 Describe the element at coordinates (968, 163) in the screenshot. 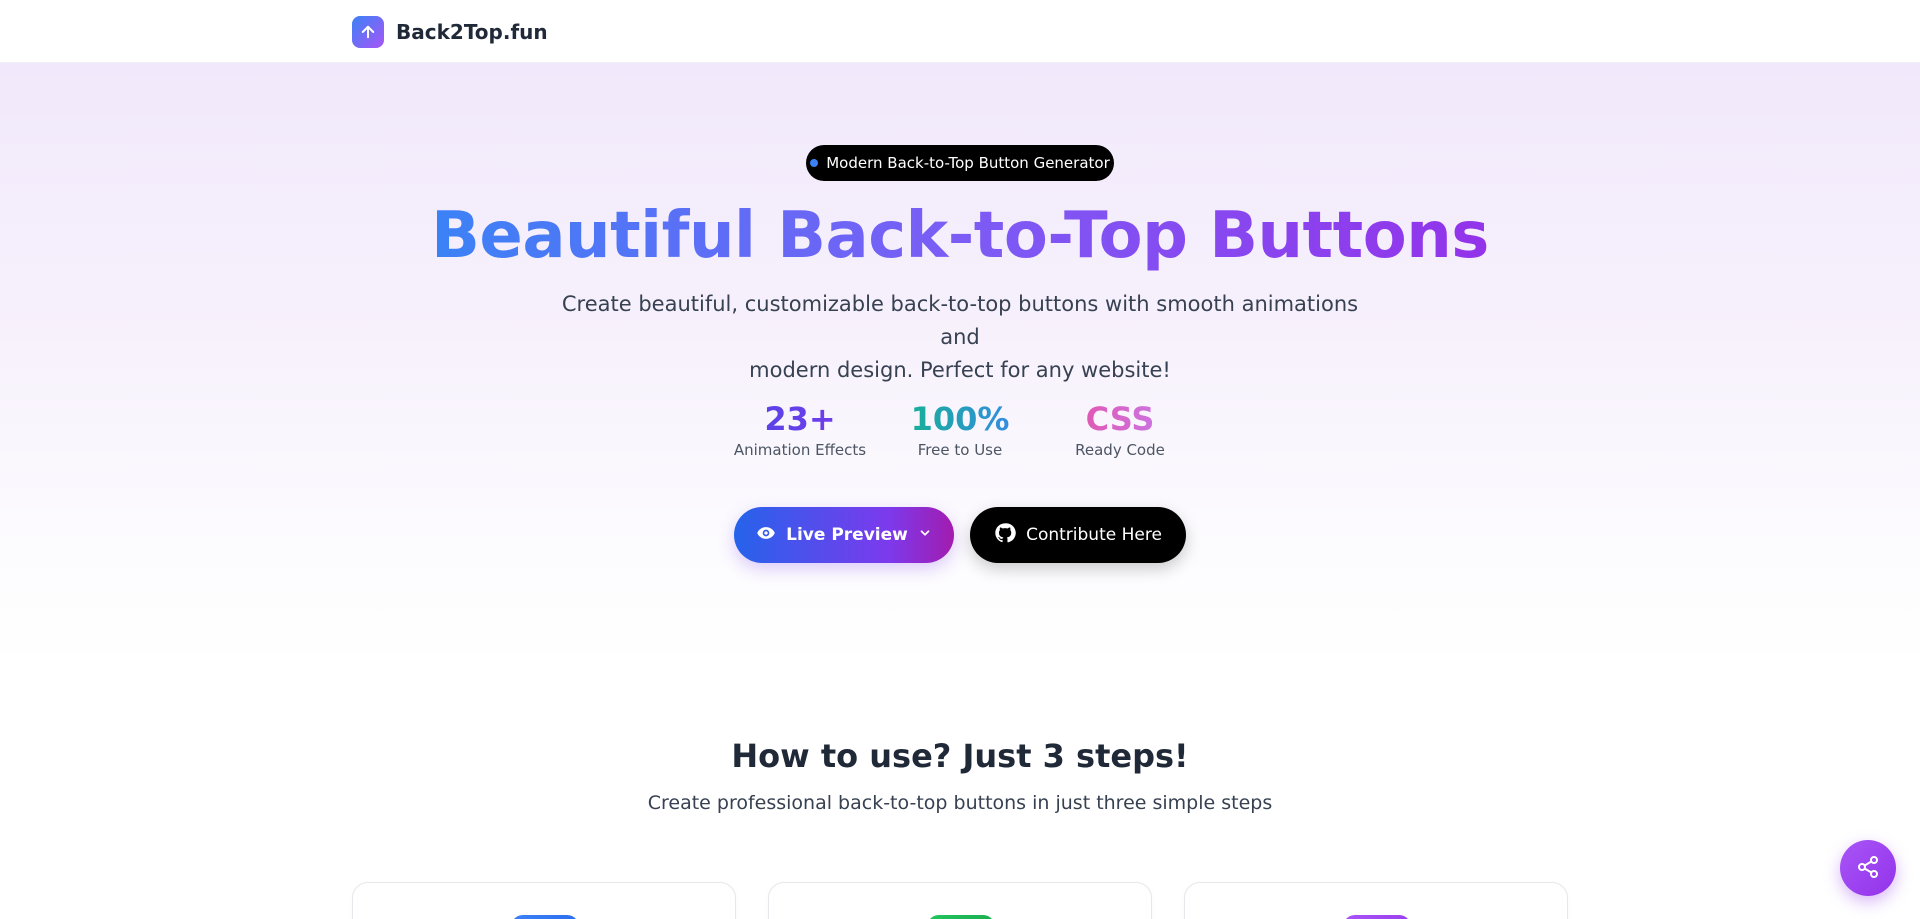

I see `badge-text: Modern Back-to-Top Button Generator` at that location.